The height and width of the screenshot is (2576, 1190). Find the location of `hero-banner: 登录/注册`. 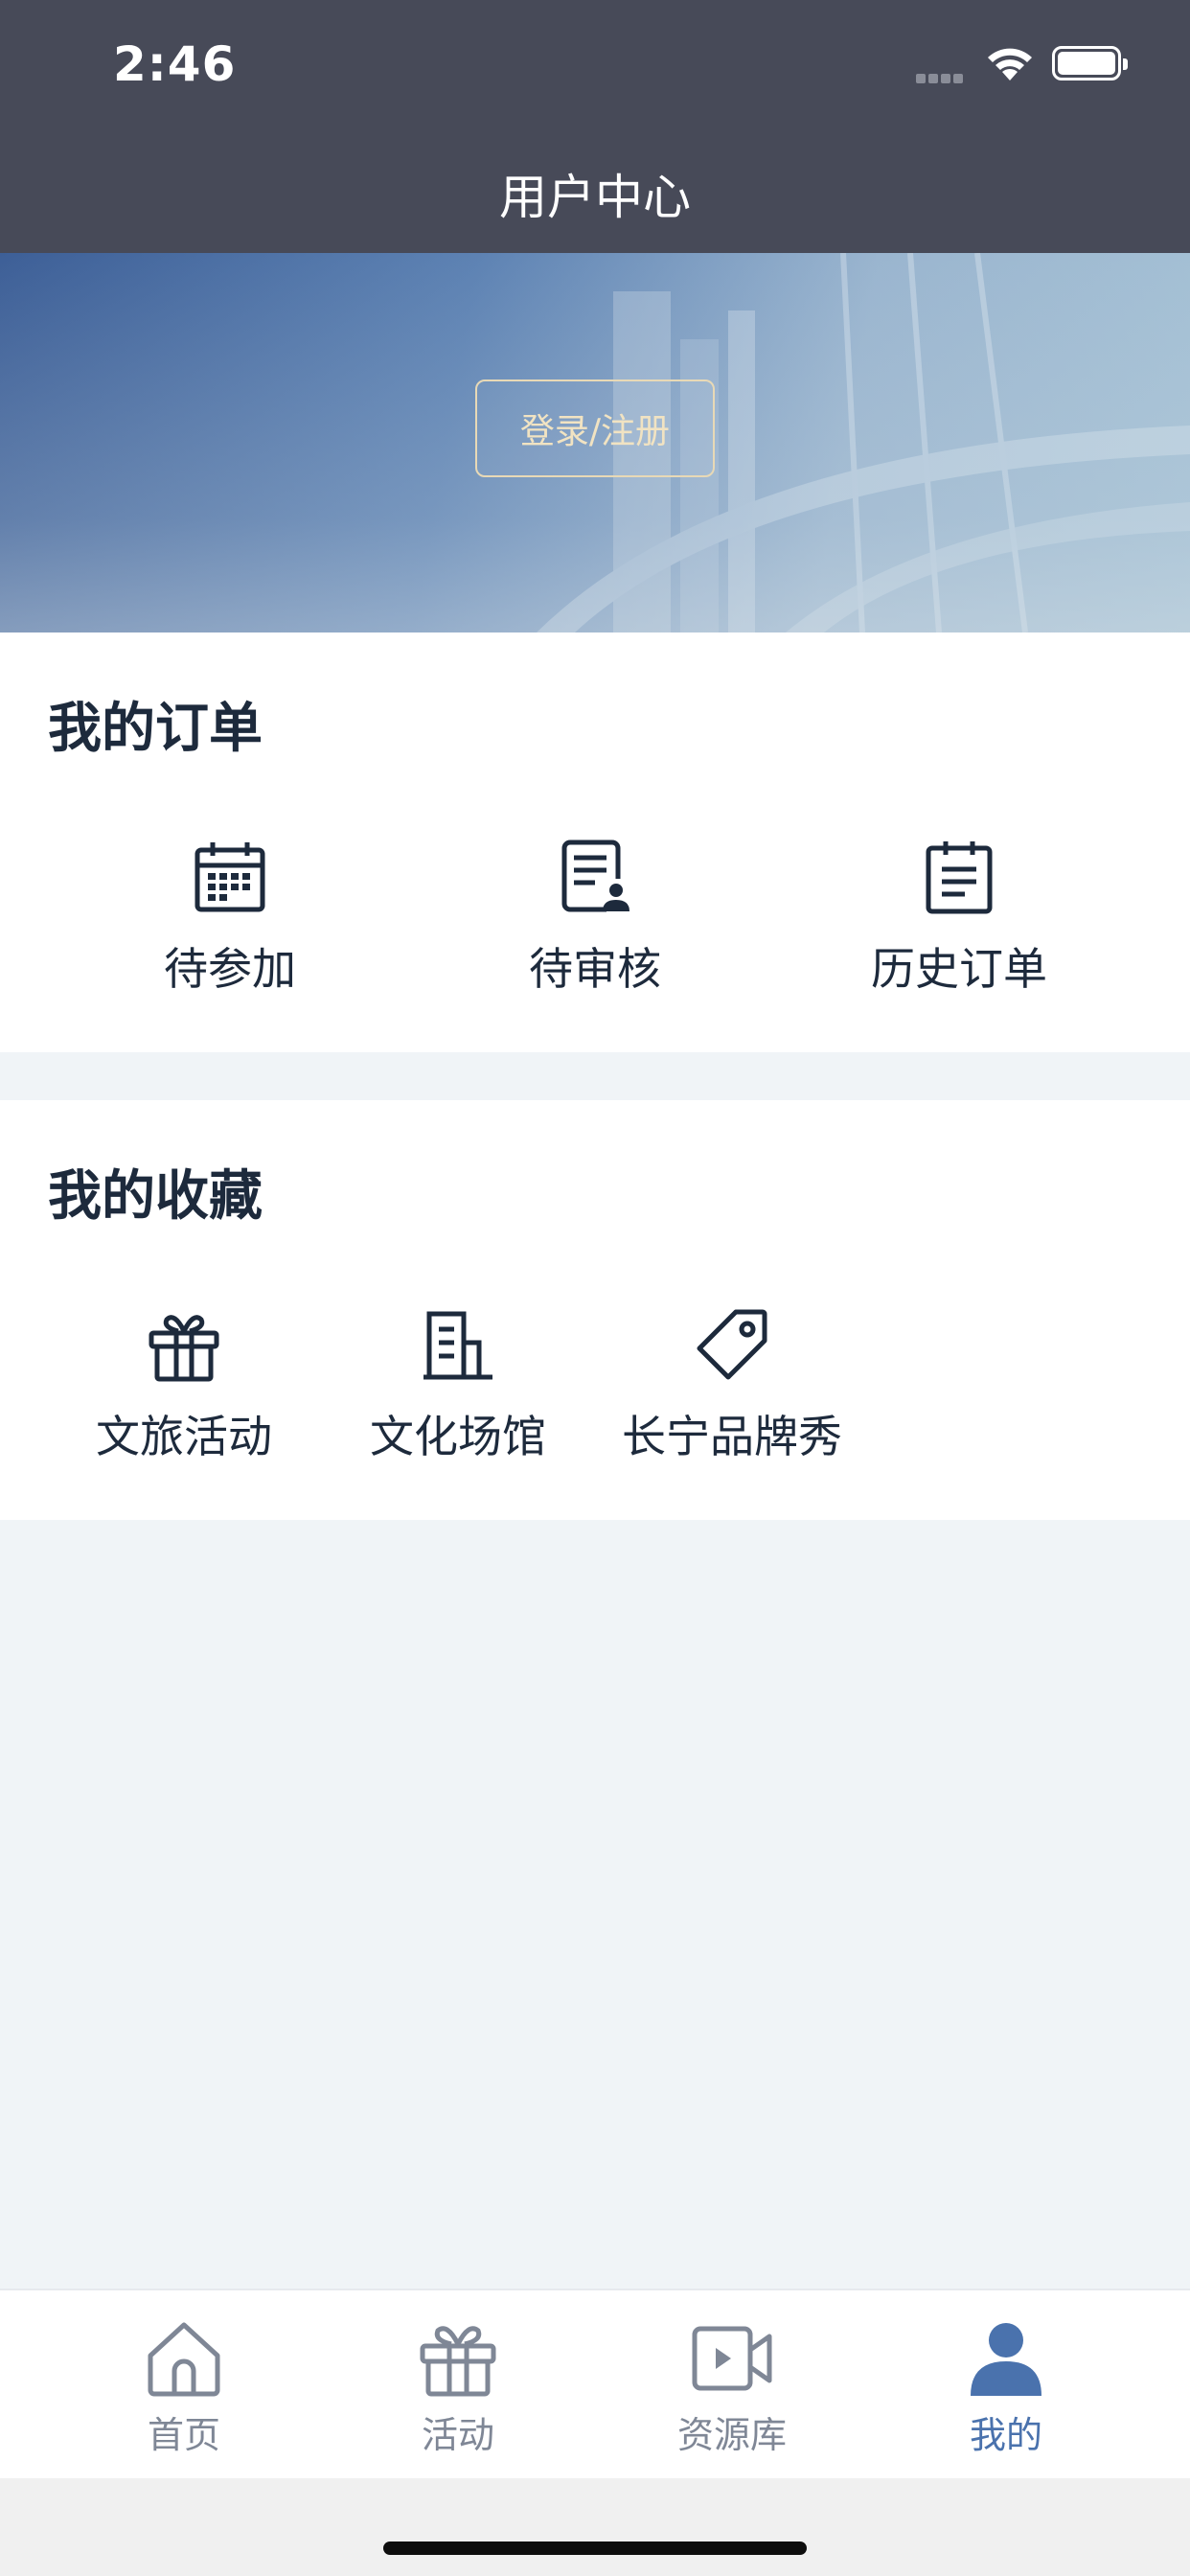

hero-banner: 登录/注册 is located at coordinates (595, 443).